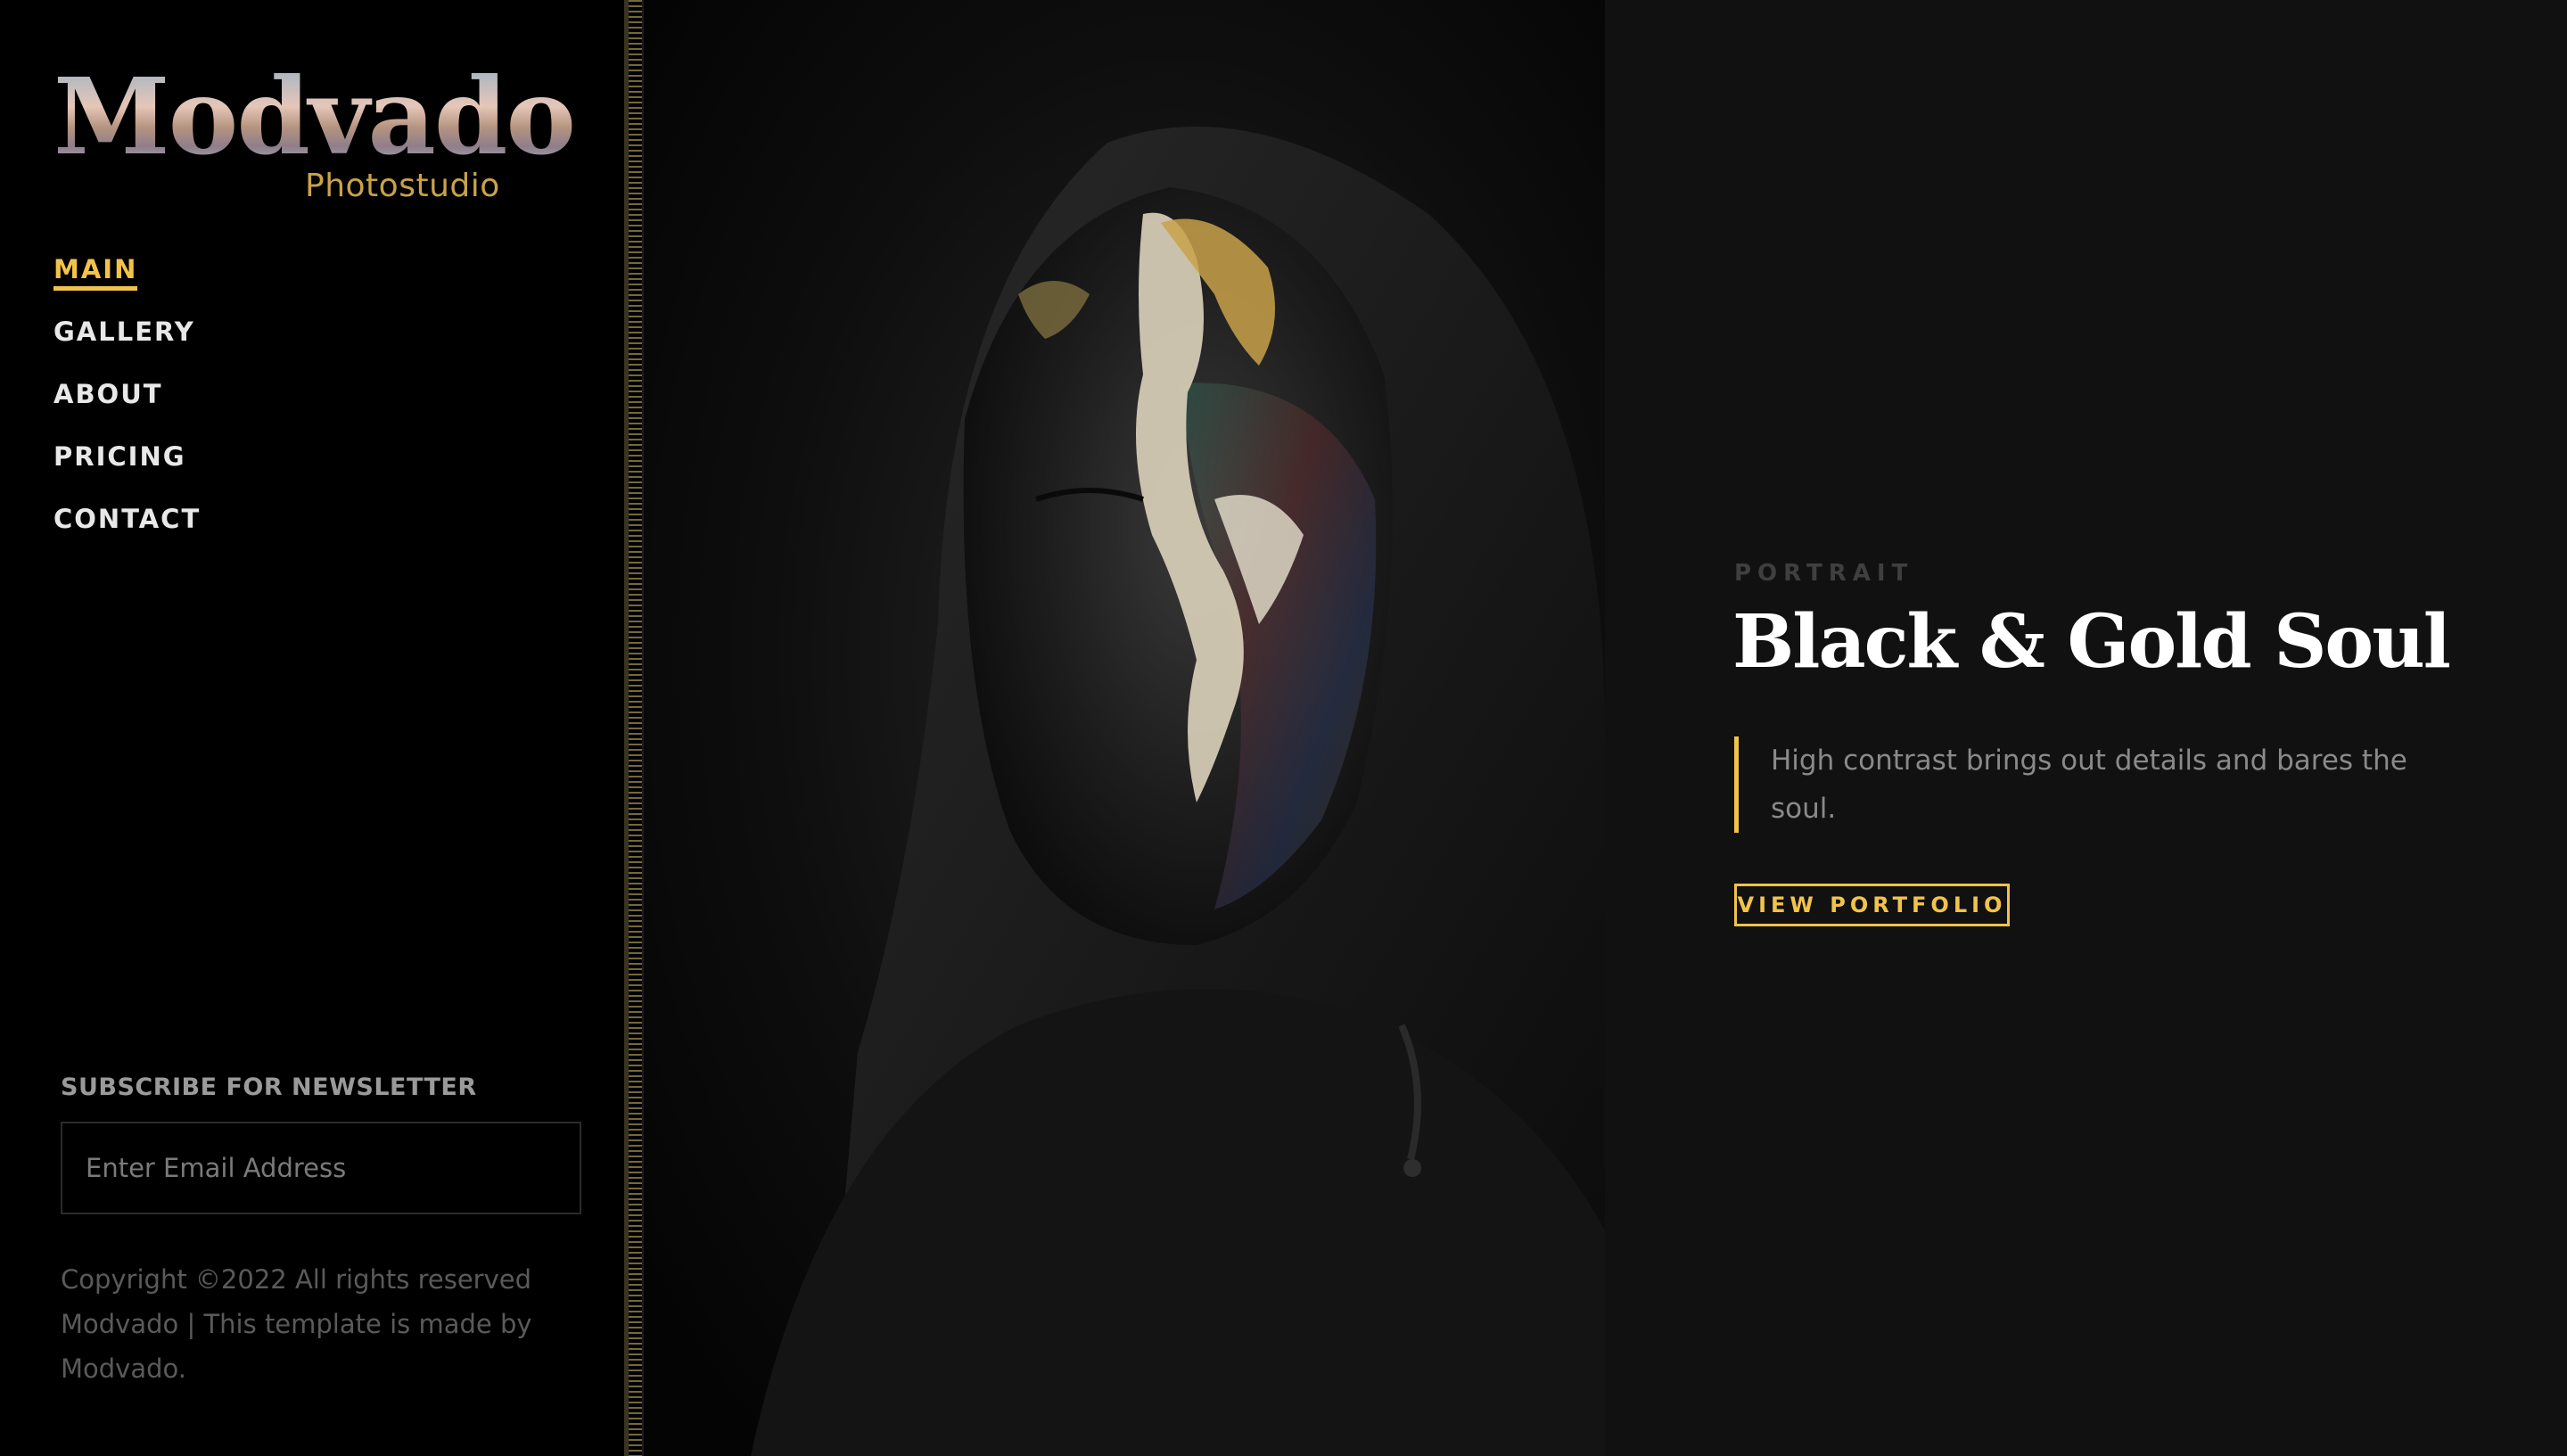  I want to click on nav-item-about: ABOUT, so click(127, 407).